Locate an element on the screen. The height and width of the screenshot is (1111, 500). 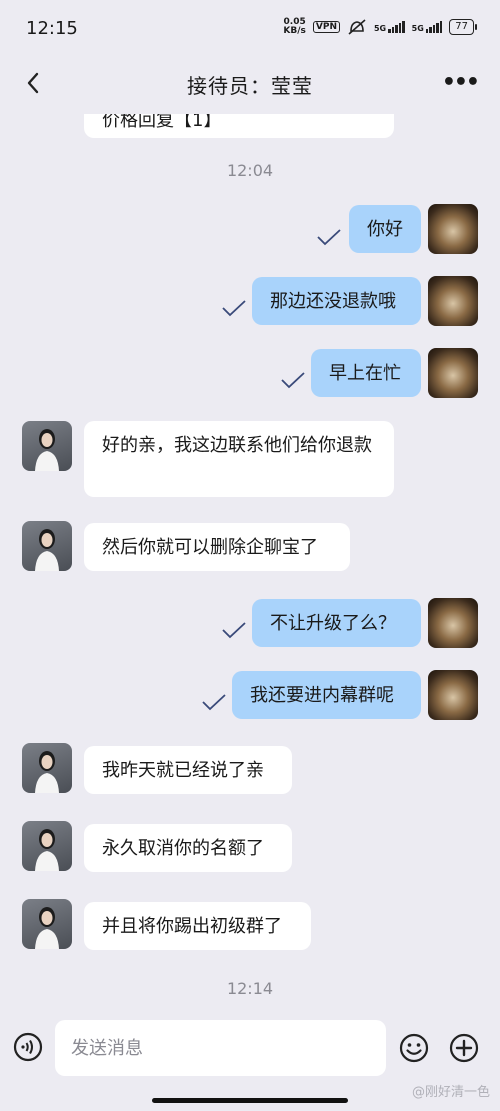
message-bubble-outgoing: 我还要进内幕群呢 is located at coordinates (326, 695).